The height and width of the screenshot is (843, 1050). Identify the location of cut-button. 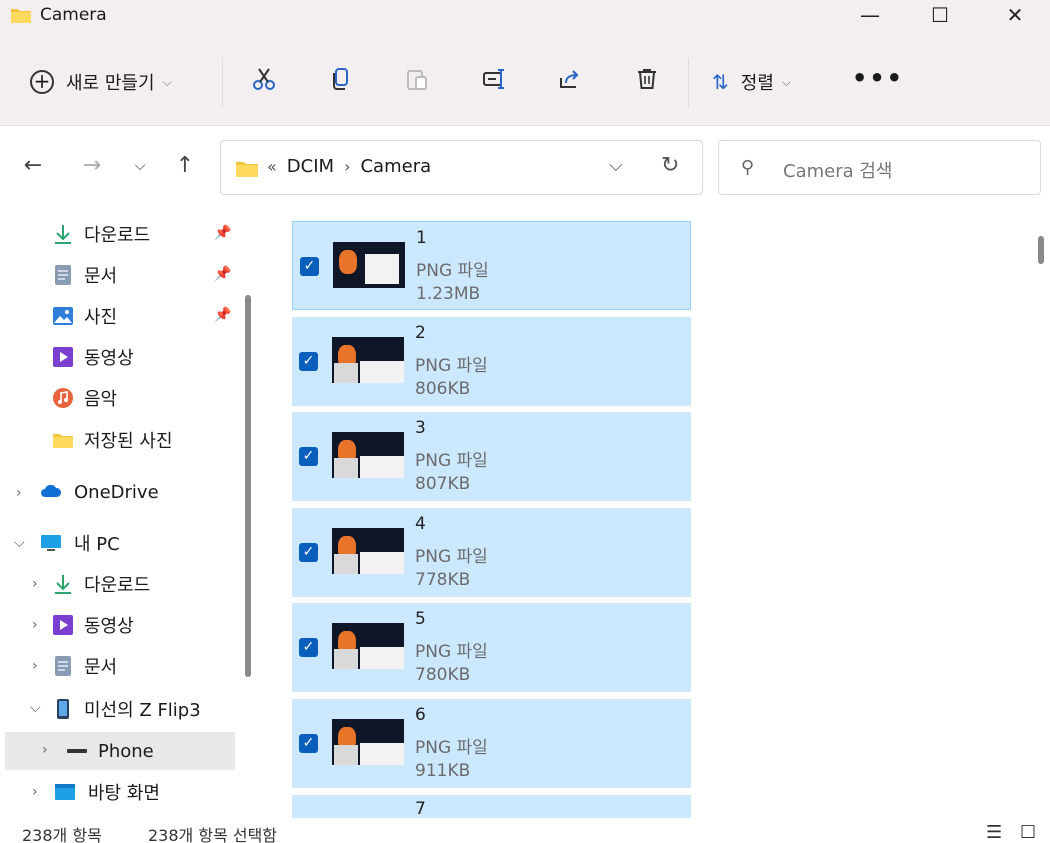
(264, 82).